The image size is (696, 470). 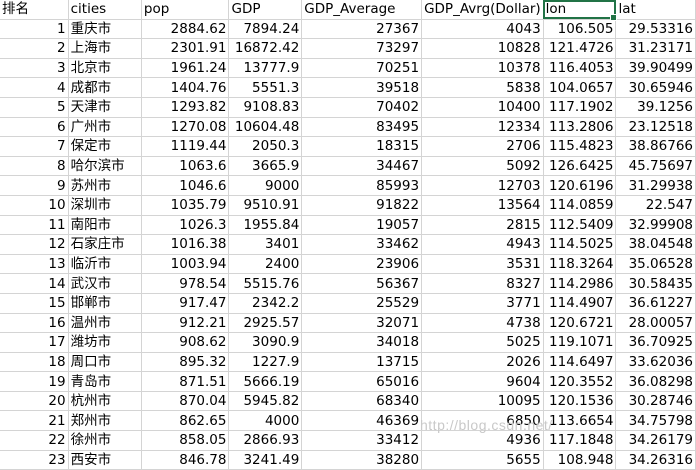 I want to click on cell-gdp-average: 23906, so click(x=362, y=264).